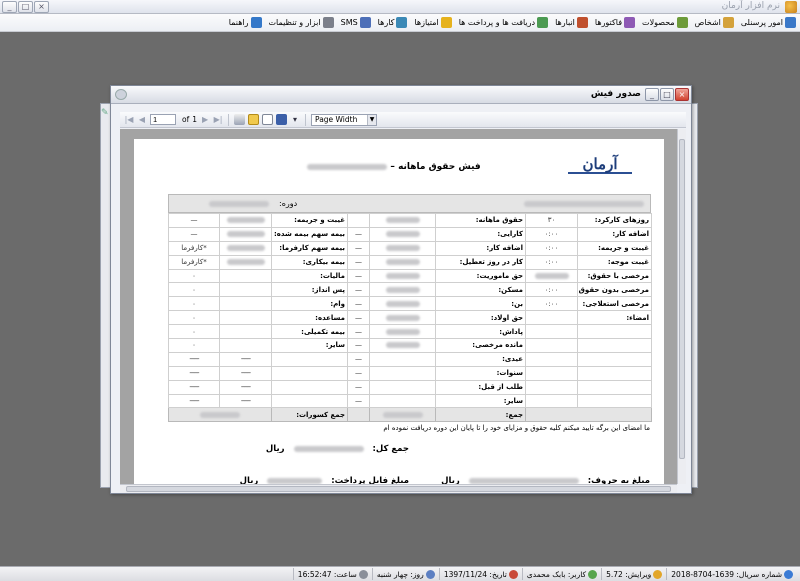  What do you see at coordinates (480, 234) in the screenshot?
I see `cell-b-label: کارایی:` at bounding box center [480, 234].